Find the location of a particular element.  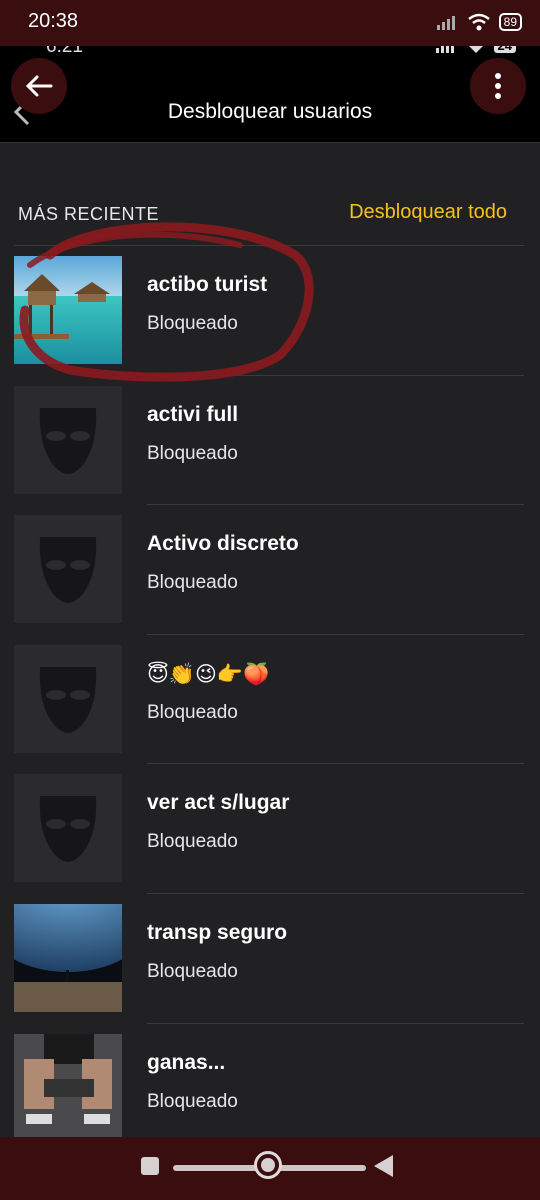

home-button is located at coordinates (268, 1165).